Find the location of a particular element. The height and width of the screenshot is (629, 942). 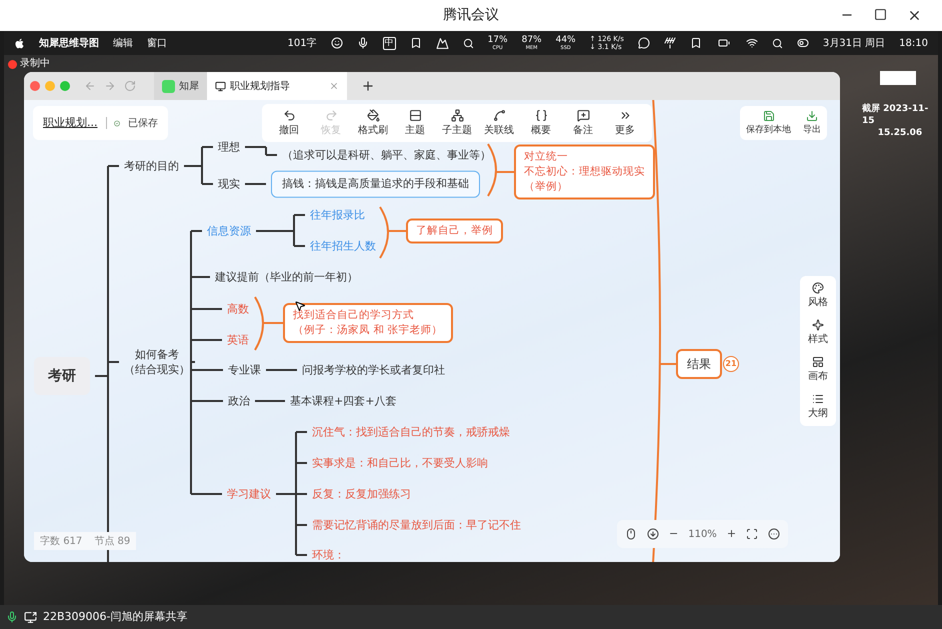

root-topic: 考研 is located at coordinates (62, 376).